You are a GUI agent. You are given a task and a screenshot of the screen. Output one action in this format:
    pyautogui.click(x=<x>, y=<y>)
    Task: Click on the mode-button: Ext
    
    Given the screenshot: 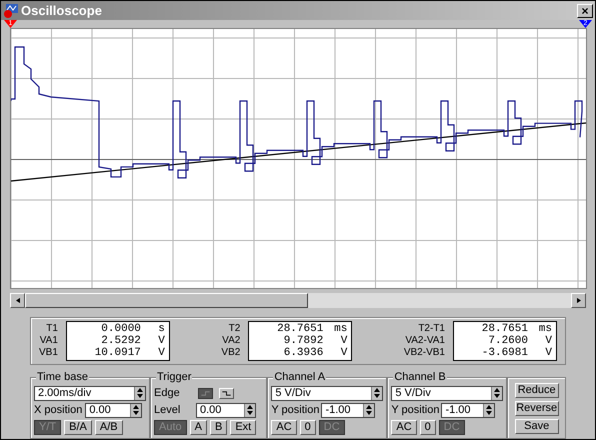 What is the action you would take?
    pyautogui.click(x=243, y=427)
    